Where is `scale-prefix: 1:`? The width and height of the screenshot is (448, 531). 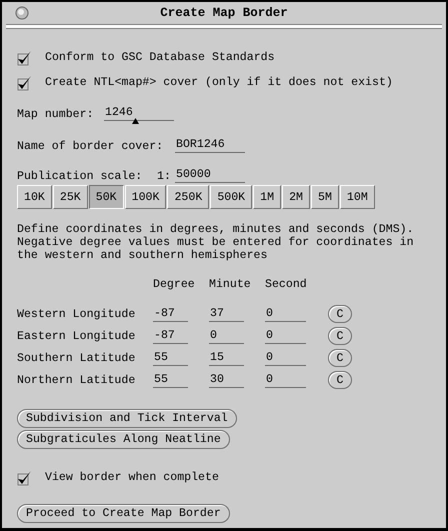
scale-prefix: 1: is located at coordinates (164, 176).